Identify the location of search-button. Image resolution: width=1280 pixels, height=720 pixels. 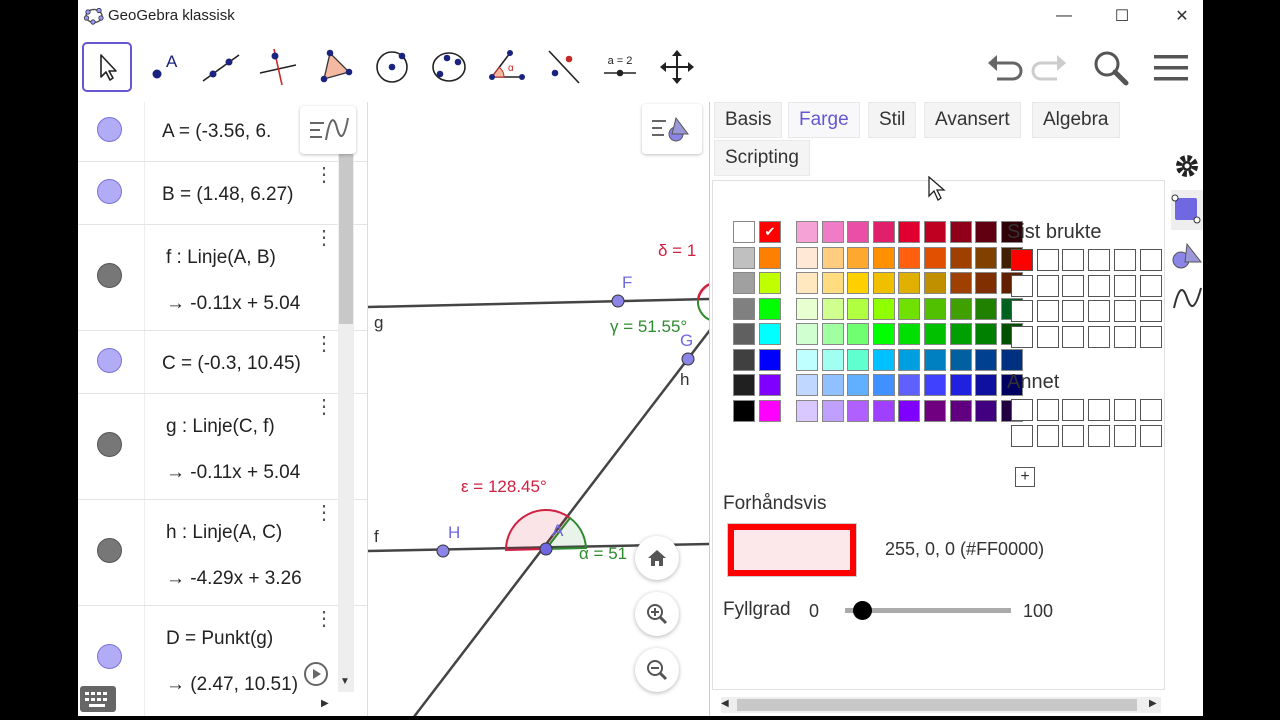
(1111, 68).